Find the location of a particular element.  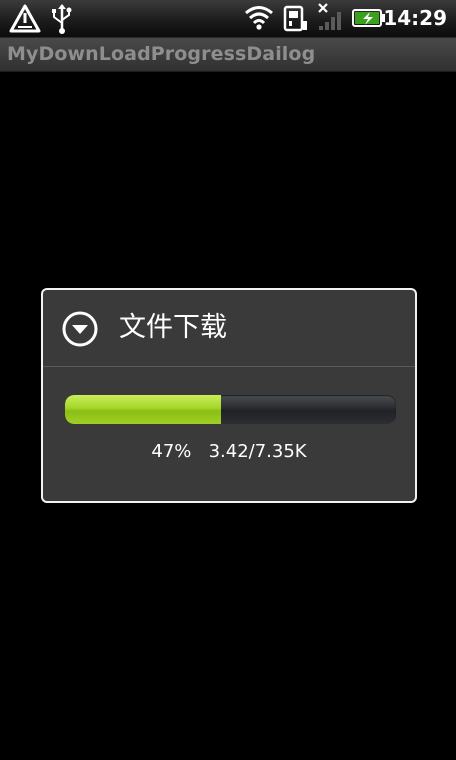

warning-icon is located at coordinates (25, 18).